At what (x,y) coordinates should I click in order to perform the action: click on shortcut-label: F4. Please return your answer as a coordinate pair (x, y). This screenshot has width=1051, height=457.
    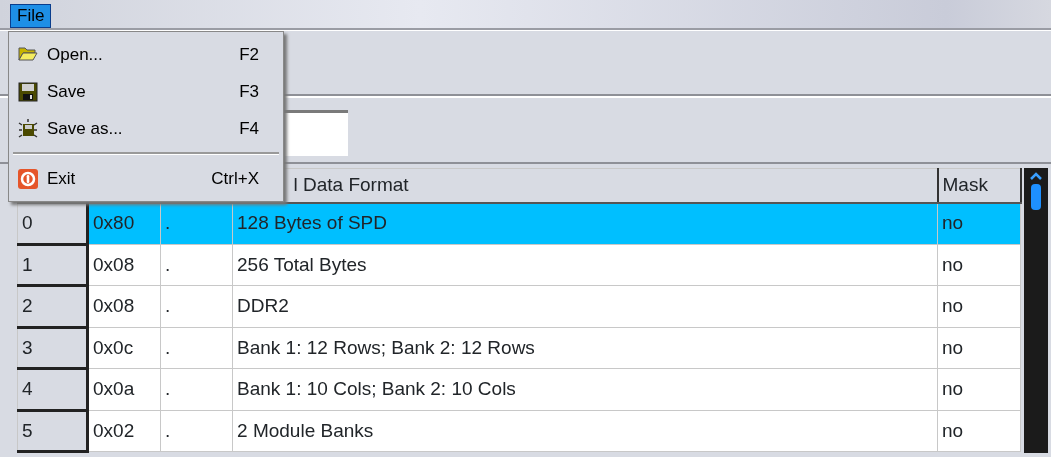
    Looking at the image, I should click on (249, 128).